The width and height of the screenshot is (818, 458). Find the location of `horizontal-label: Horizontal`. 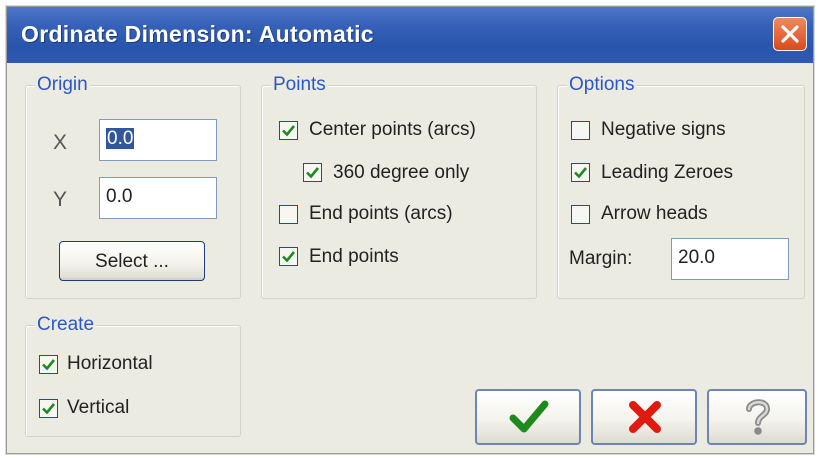

horizontal-label: Horizontal is located at coordinates (110, 363).